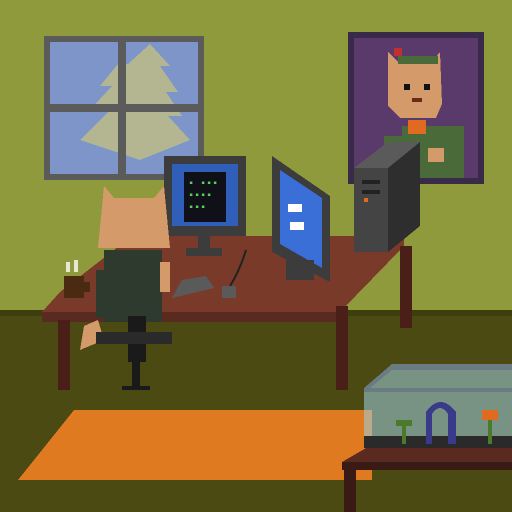  Describe the element at coordinates (203, 184) in the screenshot. I see `monitor1-screen-line-1: ▪ ▪▪▪` at that location.